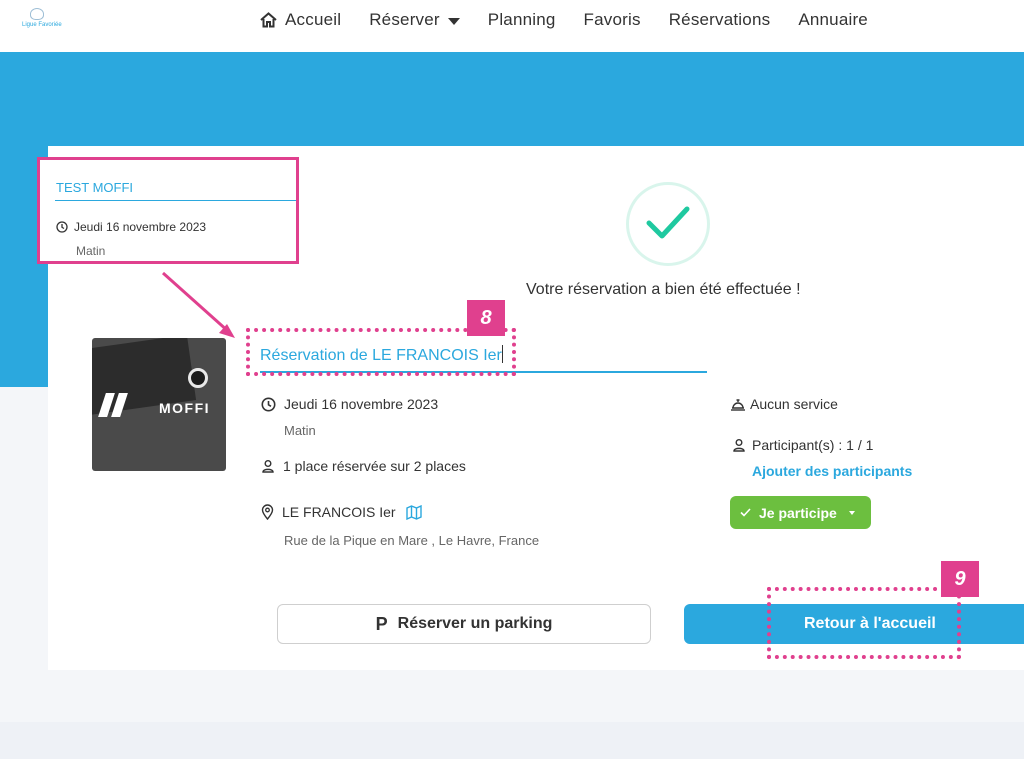 This screenshot has width=1024, height=759. I want to click on parking-icon: P, so click(381, 623).